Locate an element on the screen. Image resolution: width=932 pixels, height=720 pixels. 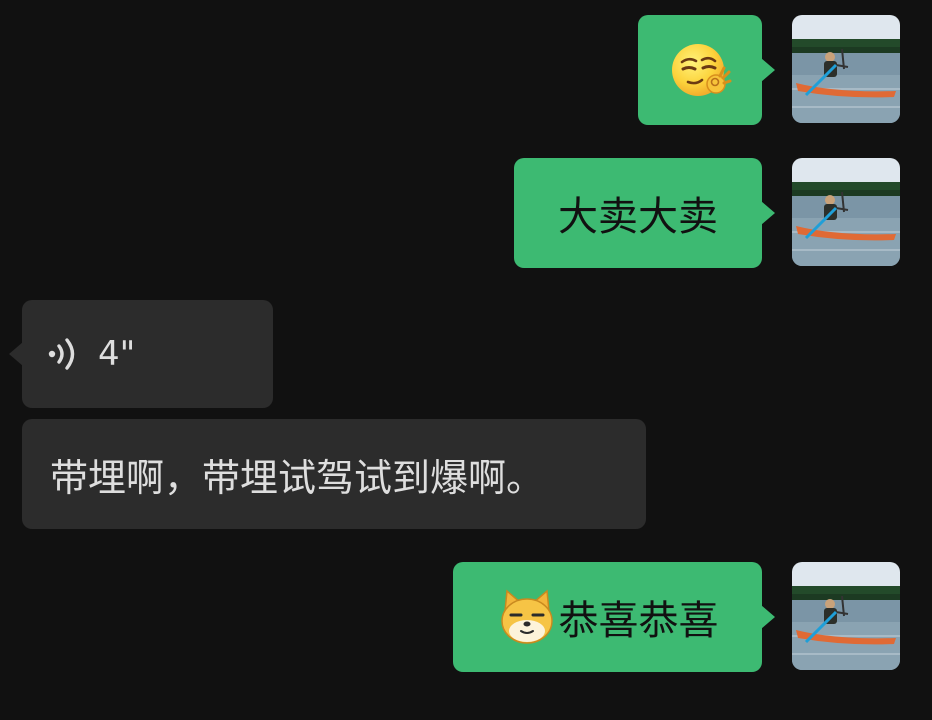
outgoing-bubble: 恭喜恭喜 is located at coordinates (614, 617).